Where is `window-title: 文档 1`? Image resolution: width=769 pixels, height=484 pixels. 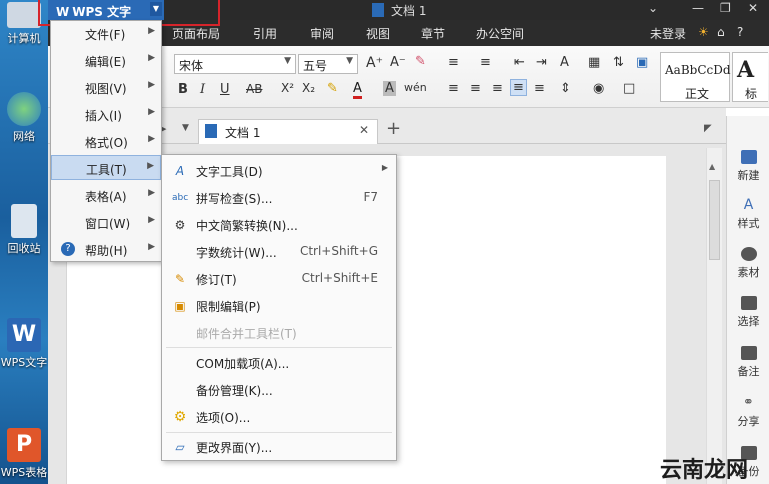 window-title: 文档 1 is located at coordinates (409, 11).